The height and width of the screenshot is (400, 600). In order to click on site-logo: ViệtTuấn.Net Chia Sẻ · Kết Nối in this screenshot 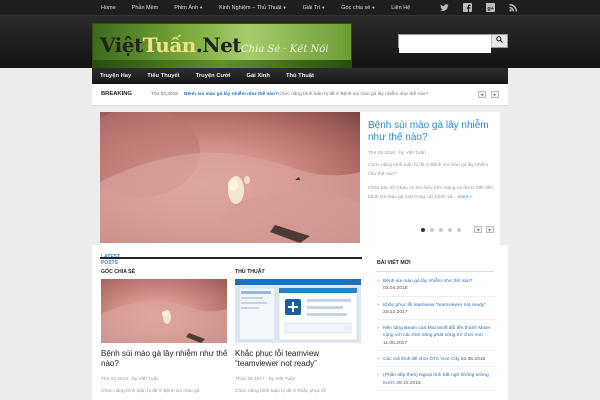, I will do `click(222, 46)`.